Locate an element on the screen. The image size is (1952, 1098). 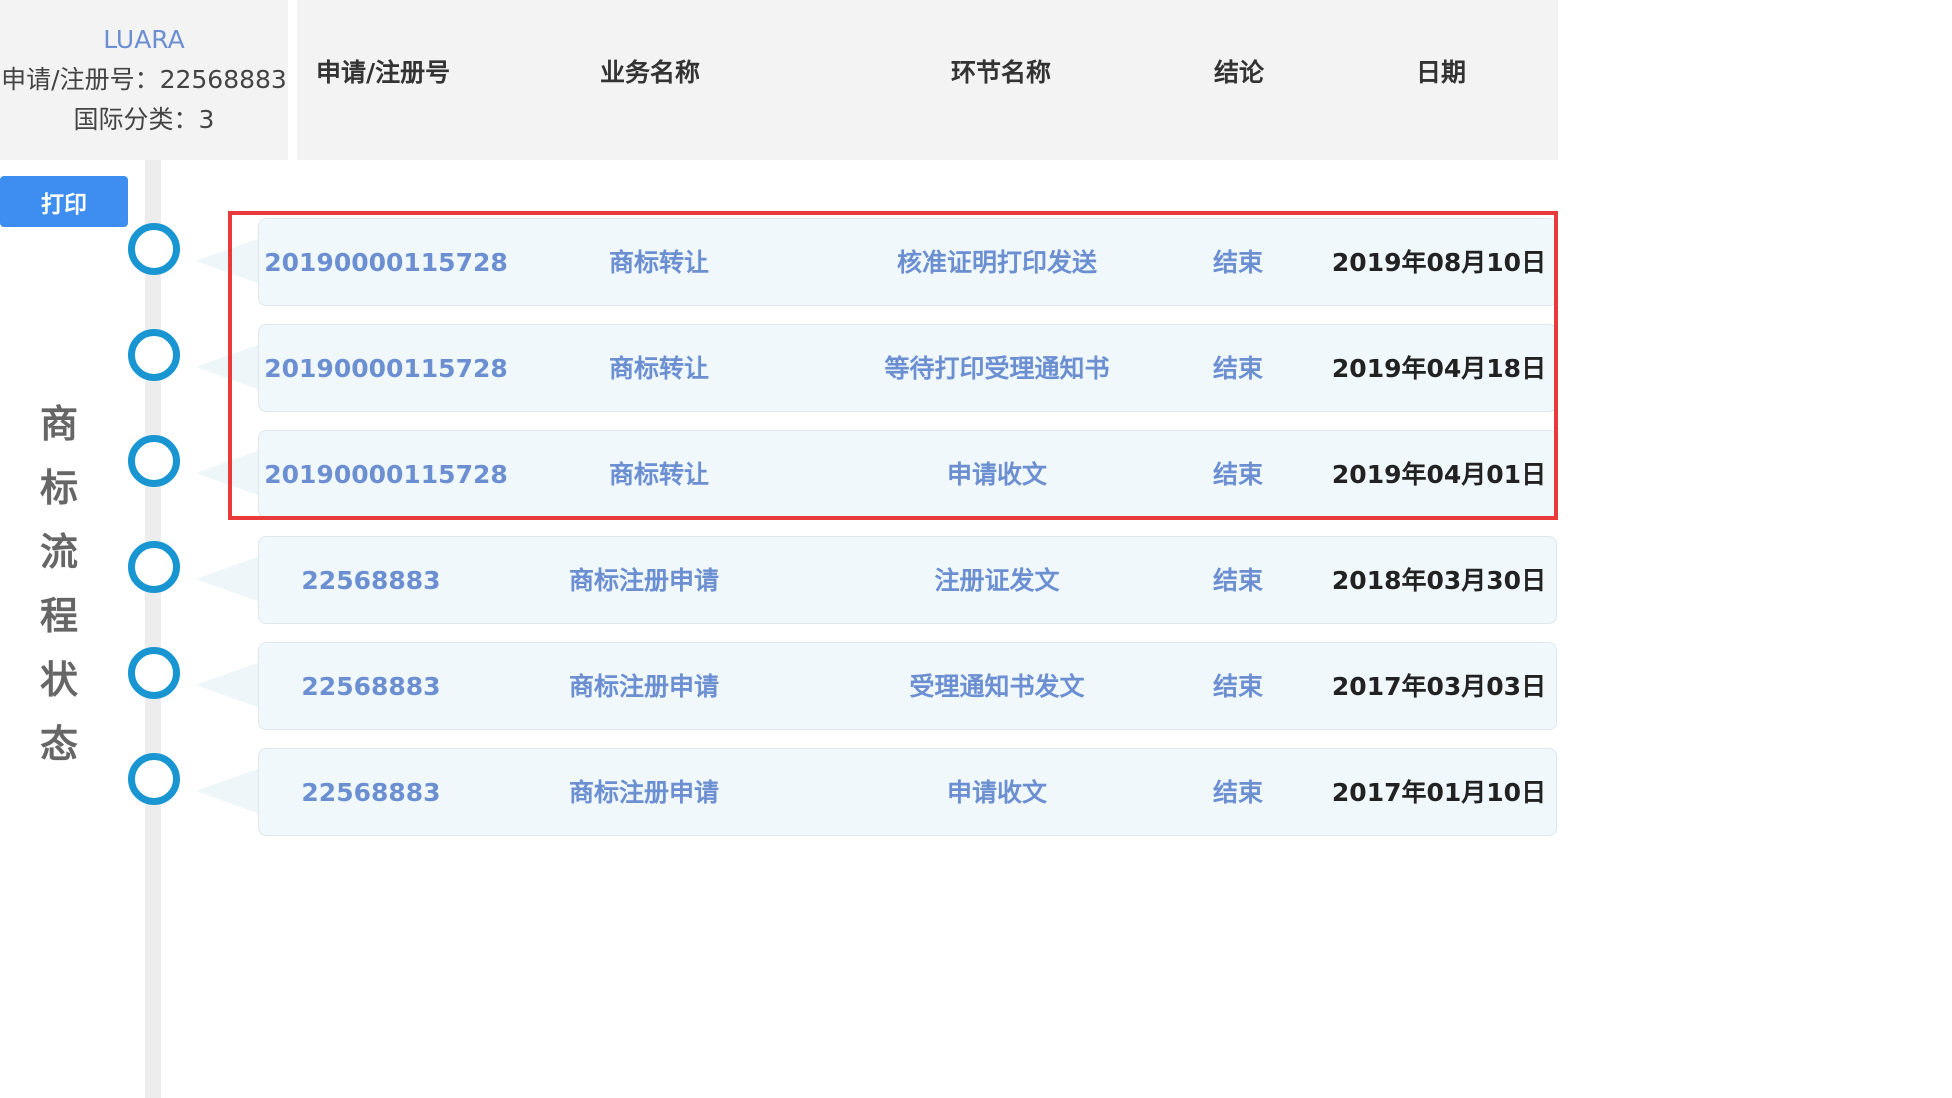
process-status-title: 商 标 流 程 状 态 is located at coordinates (59, 584).